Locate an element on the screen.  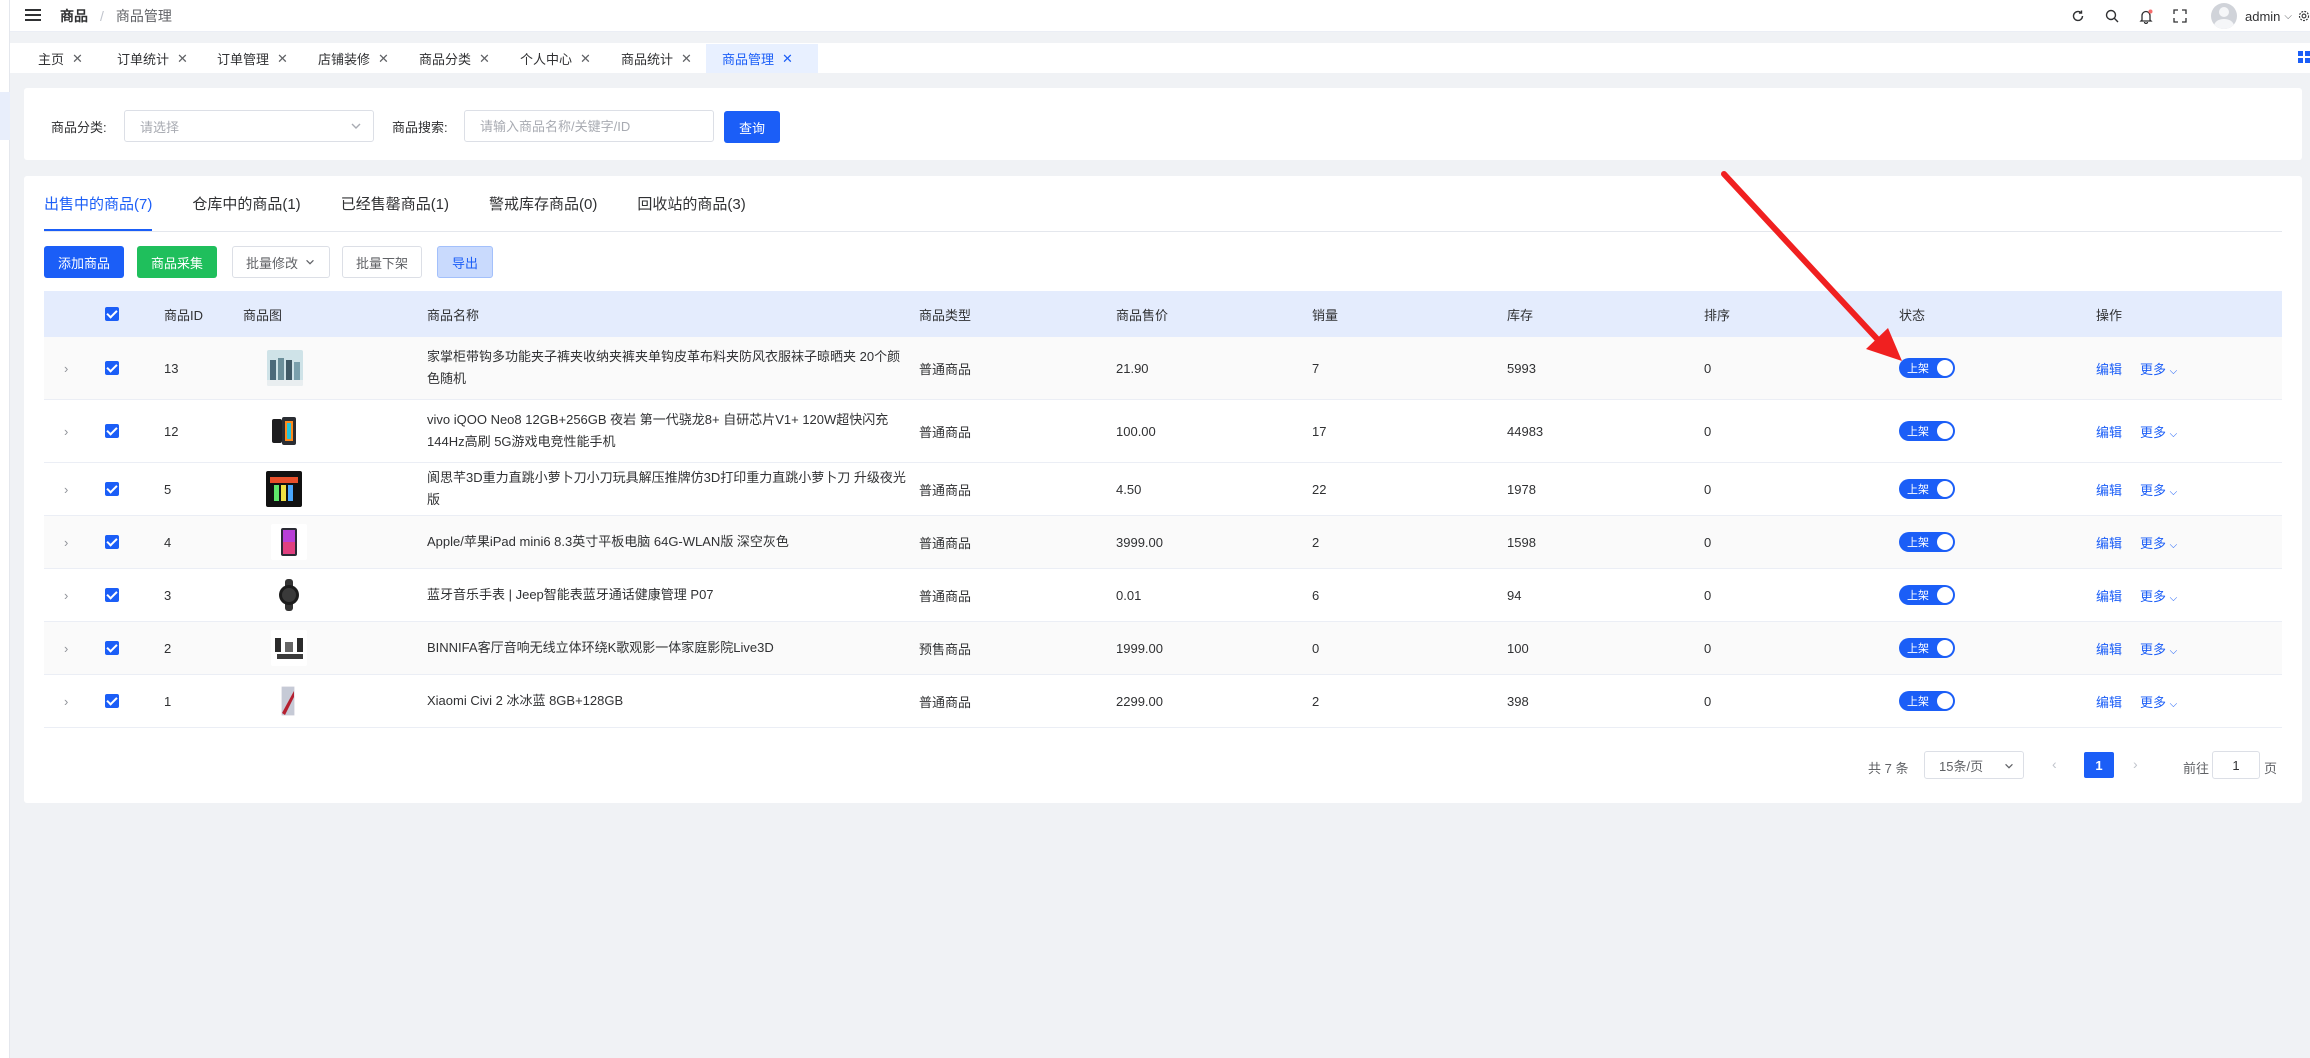
view-tab-category: 商品分类 ✕ is located at coordinates (469, 58).